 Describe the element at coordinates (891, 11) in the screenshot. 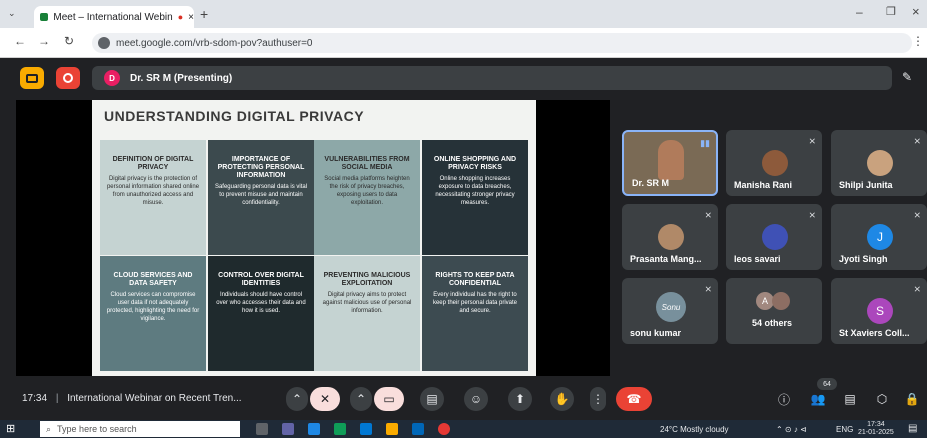

I see `maximize-icon: ❐` at that location.